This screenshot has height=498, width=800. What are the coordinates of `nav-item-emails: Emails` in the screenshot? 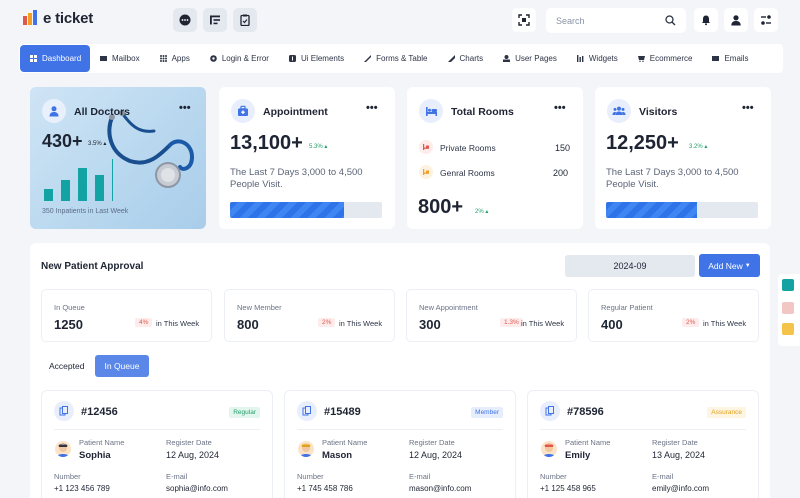 It's located at (730, 58).